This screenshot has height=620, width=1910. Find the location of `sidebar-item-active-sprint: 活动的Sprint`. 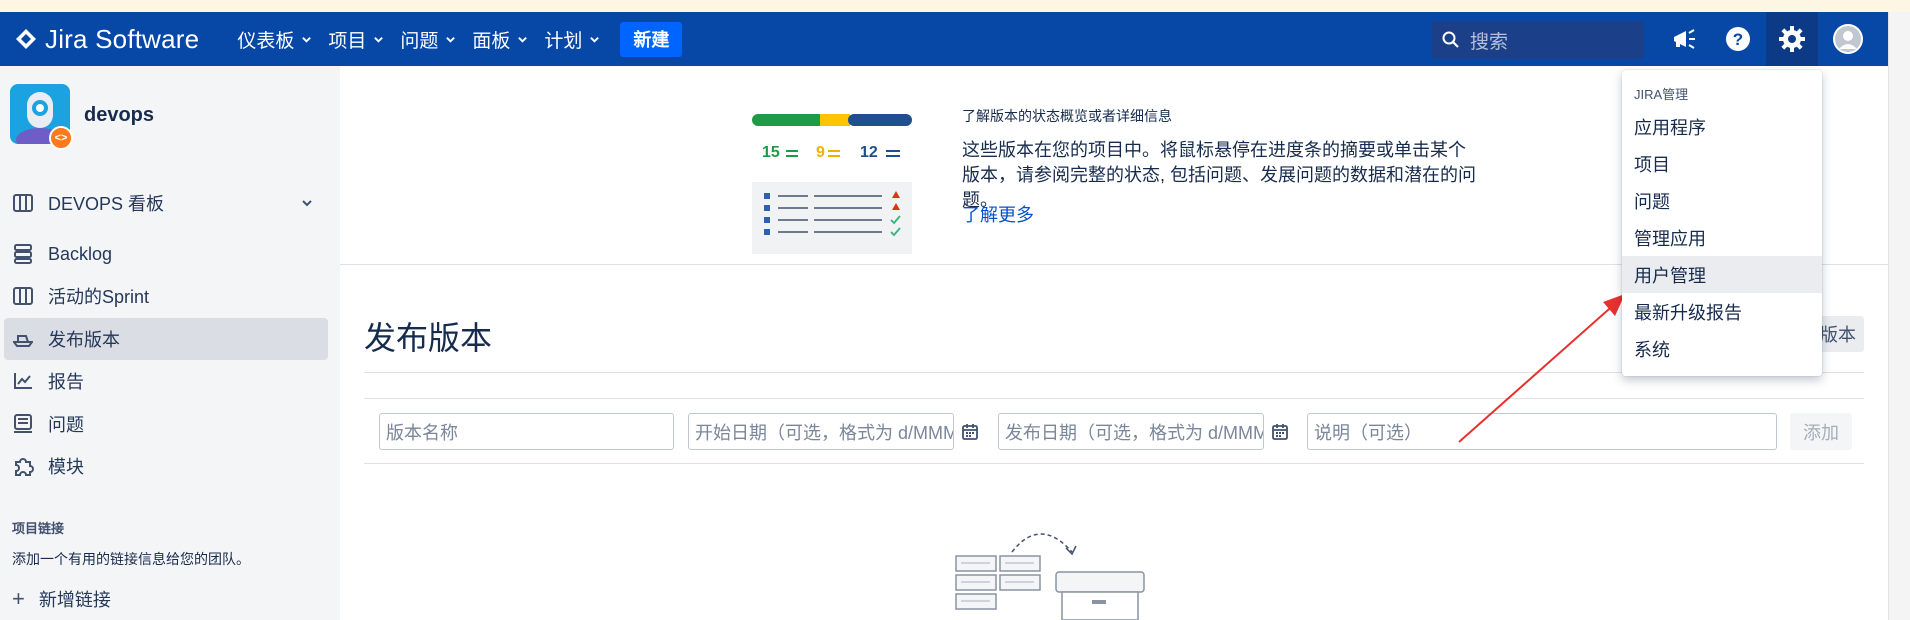

sidebar-item-active-sprint: 活动的Sprint is located at coordinates (166, 296).